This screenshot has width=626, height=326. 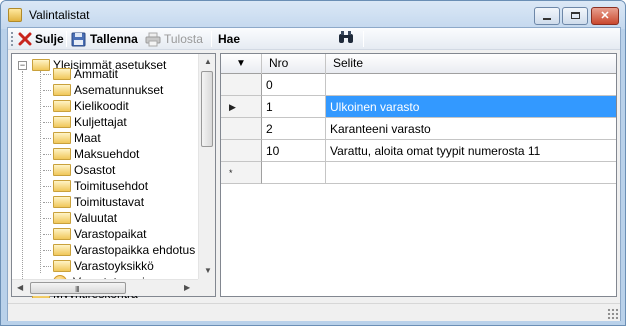 I want to click on grid-header: ▼ Nro Selite, so click(x=418, y=64).